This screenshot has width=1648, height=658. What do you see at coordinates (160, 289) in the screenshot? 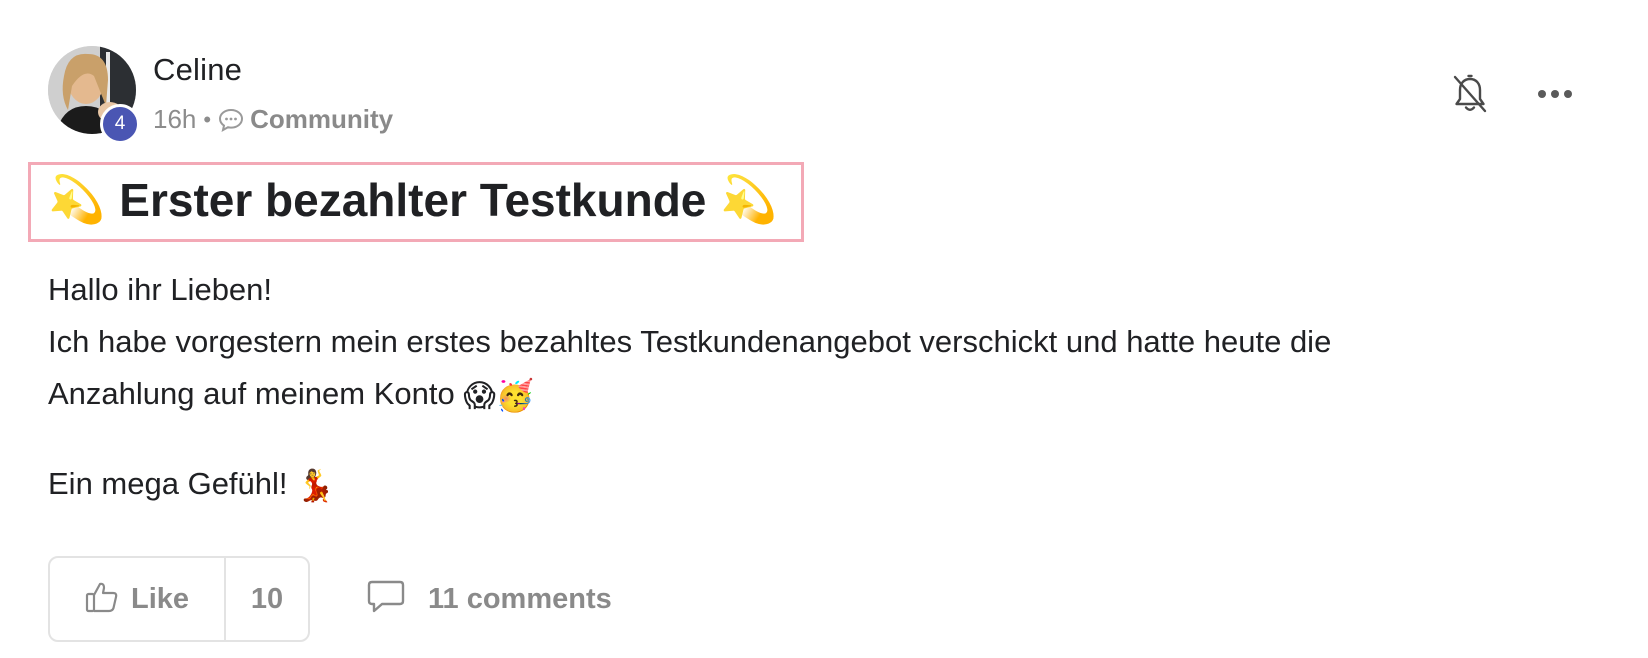
I see `body-line: Hallo ihr Lieben!` at bounding box center [160, 289].